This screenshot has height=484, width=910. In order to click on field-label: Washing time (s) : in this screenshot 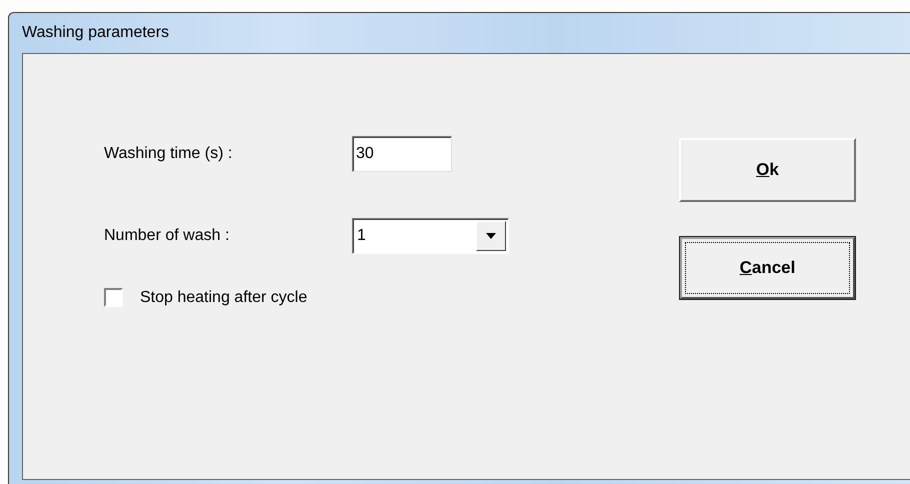, I will do `click(169, 154)`.